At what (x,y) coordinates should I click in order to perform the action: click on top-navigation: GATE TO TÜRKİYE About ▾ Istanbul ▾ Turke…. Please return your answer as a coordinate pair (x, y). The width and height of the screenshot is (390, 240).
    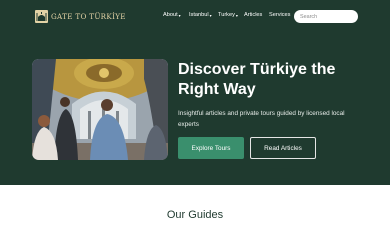
    Looking at the image, I should click on (195, 17).